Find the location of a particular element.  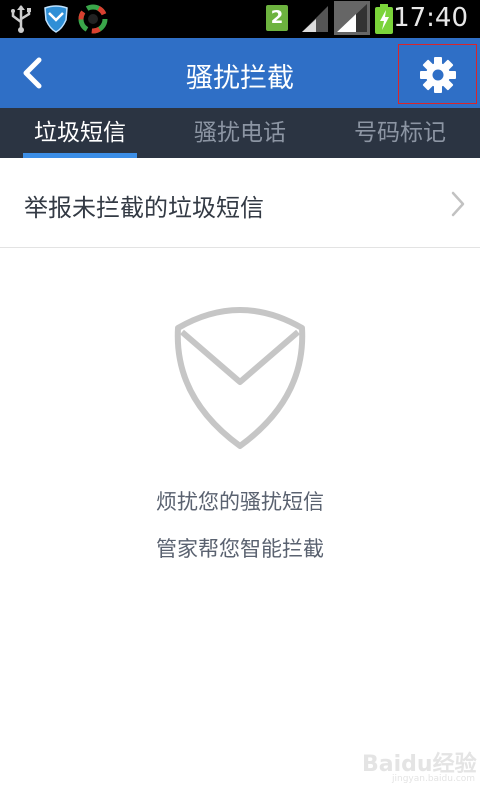

gear-icon is located at coordinates (438, 75).